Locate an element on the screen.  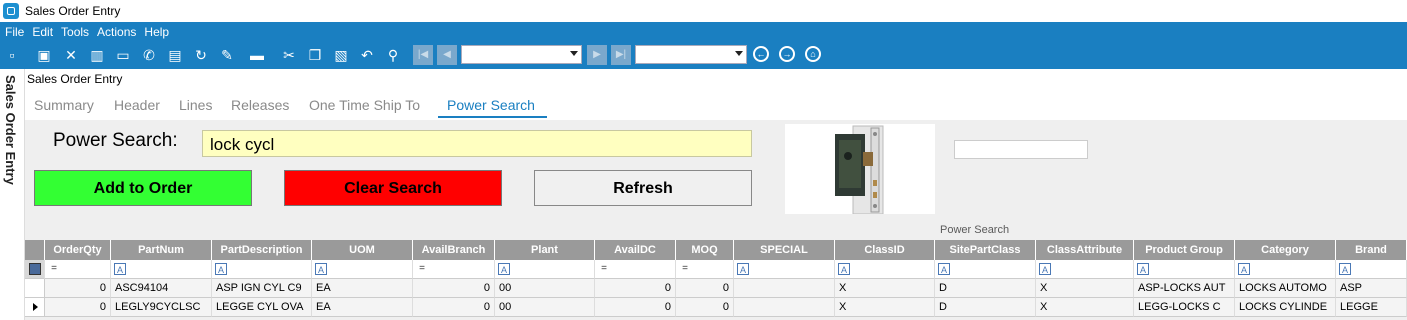
col-brand: Brand is located at coordinates (1371, 250).